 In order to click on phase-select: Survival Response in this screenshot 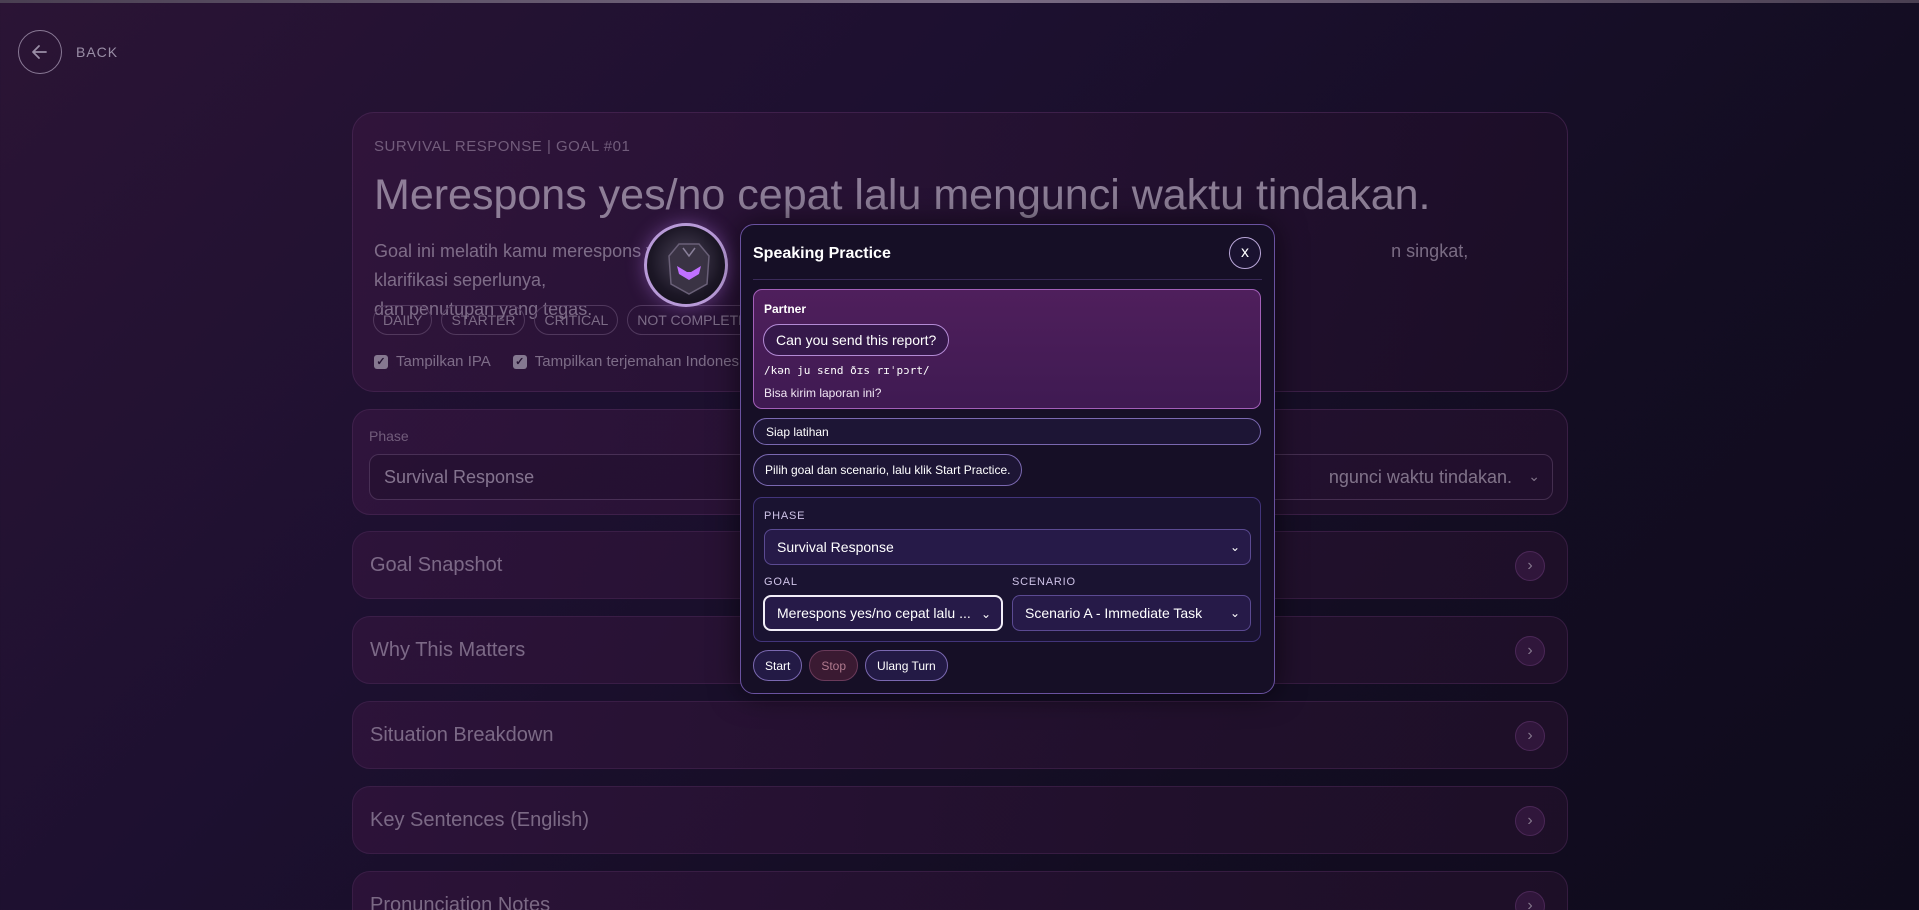, I will do `click(569, 477)`.